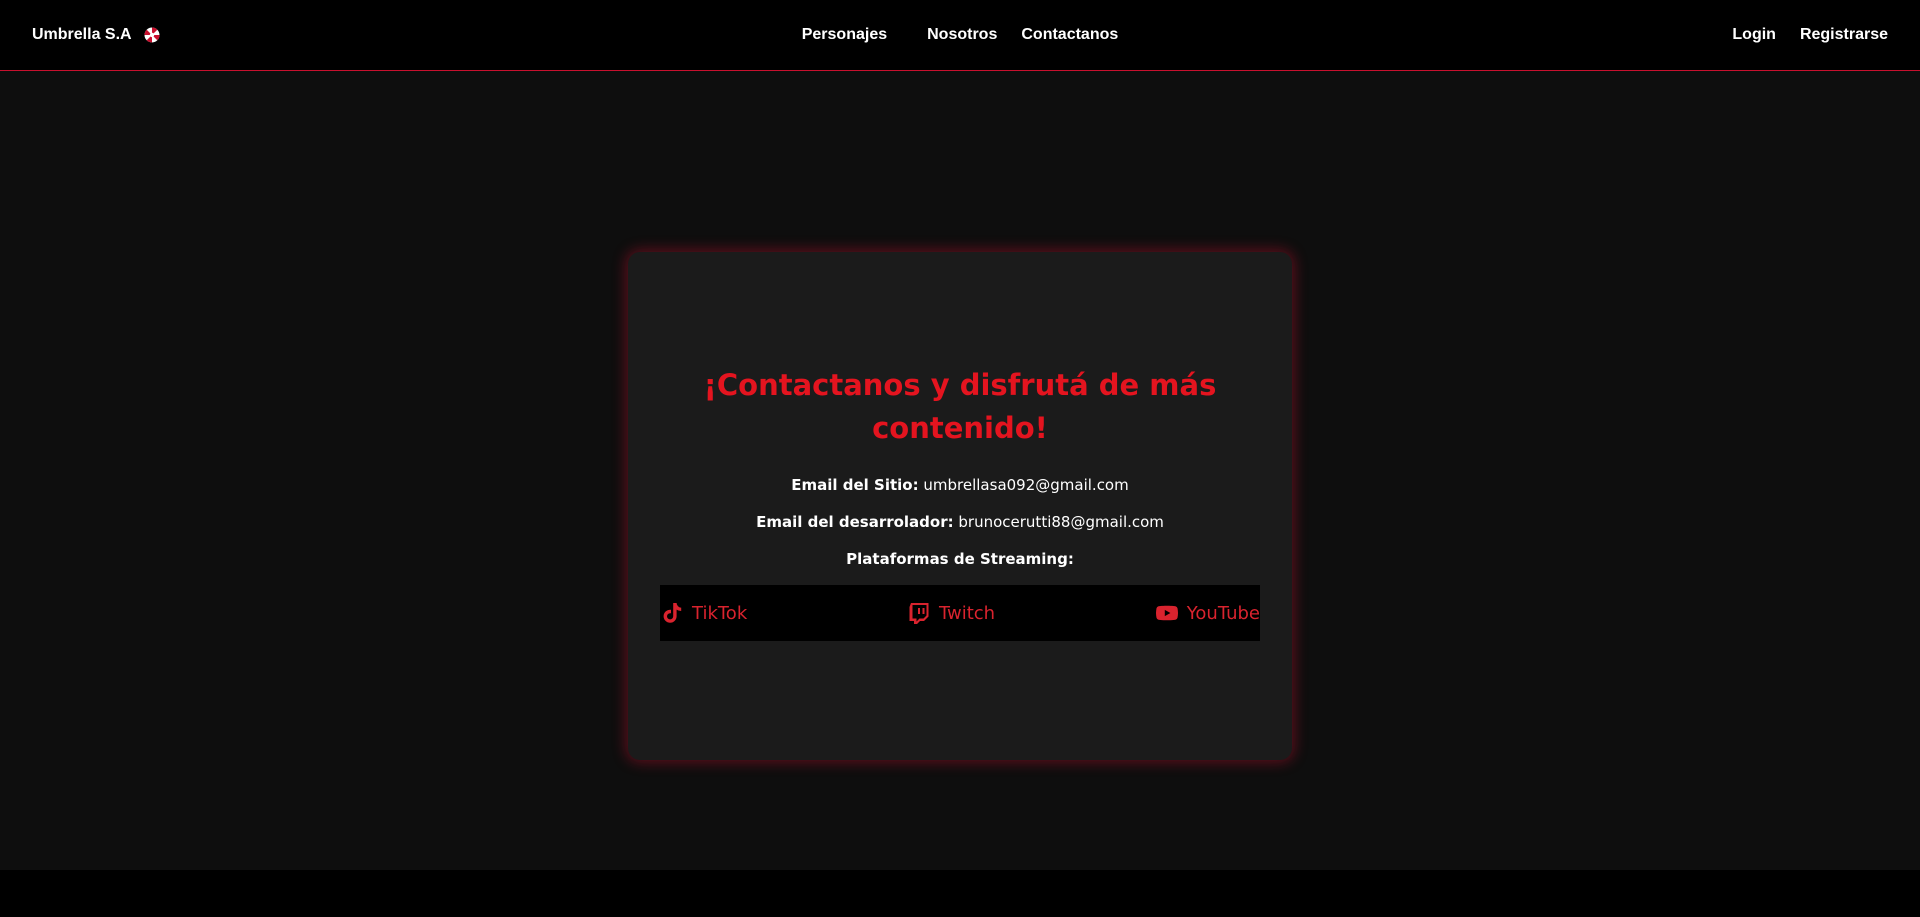 The image size is (1920, 917). Describe the element at coordinates (1061, 522) in the screenshot. I see `dev-email-value: brunocerutti88@gmail.com` at that location.